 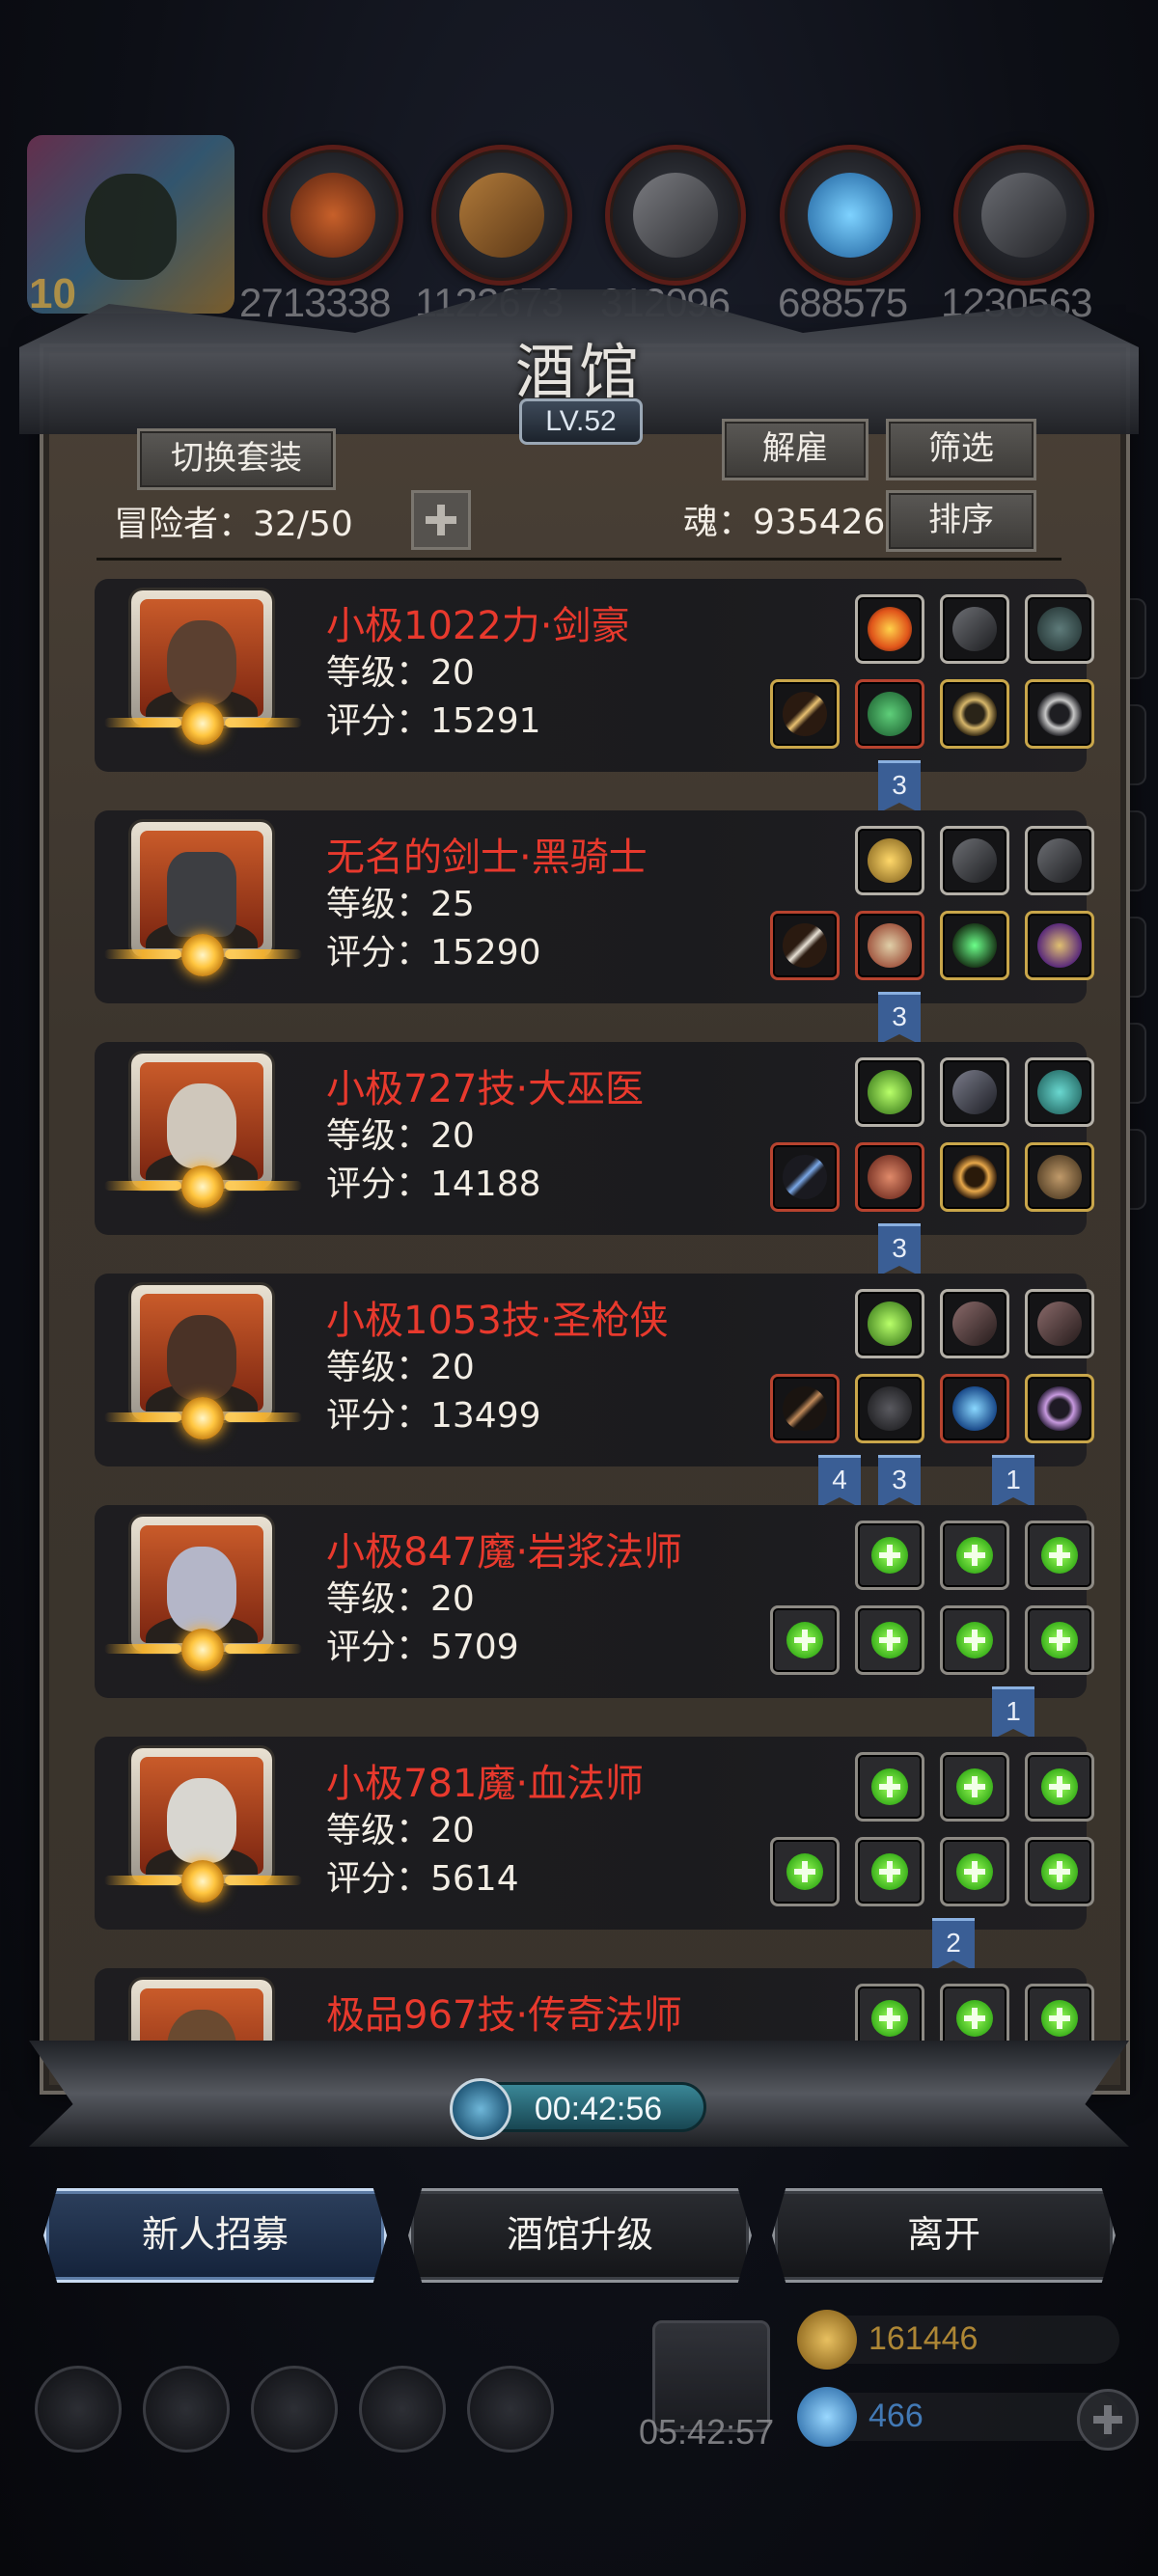 What do you see at coordinates (1059, 629) in the screenshot?
I see `stone-gem-icon` at bounding box center [1059, 629].